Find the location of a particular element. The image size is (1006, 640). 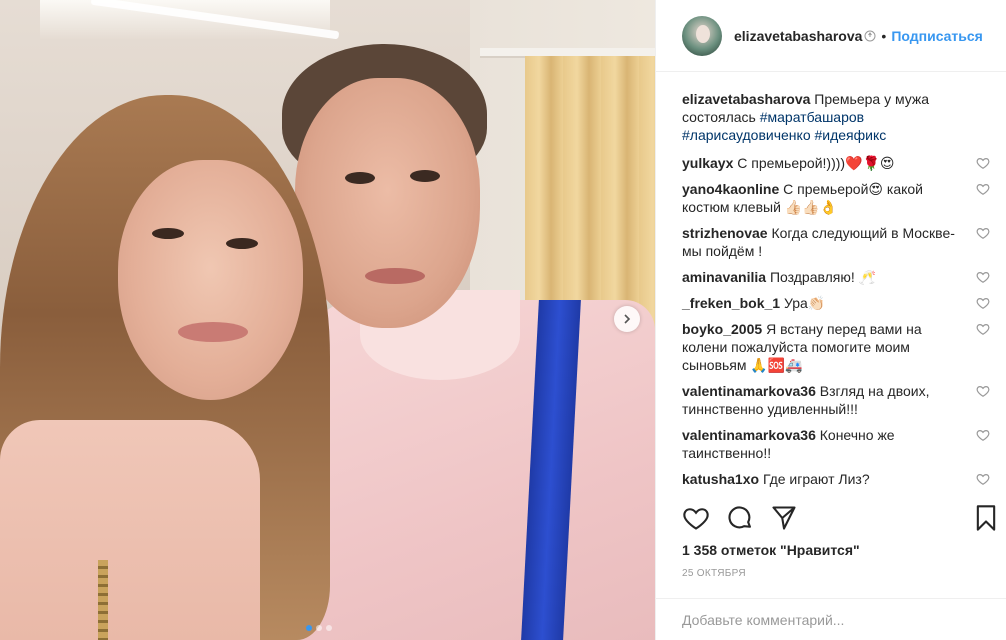

comment-item: yulkayx С премьерой!))))❤️🌹😍 is located at coordinates (836, 163).